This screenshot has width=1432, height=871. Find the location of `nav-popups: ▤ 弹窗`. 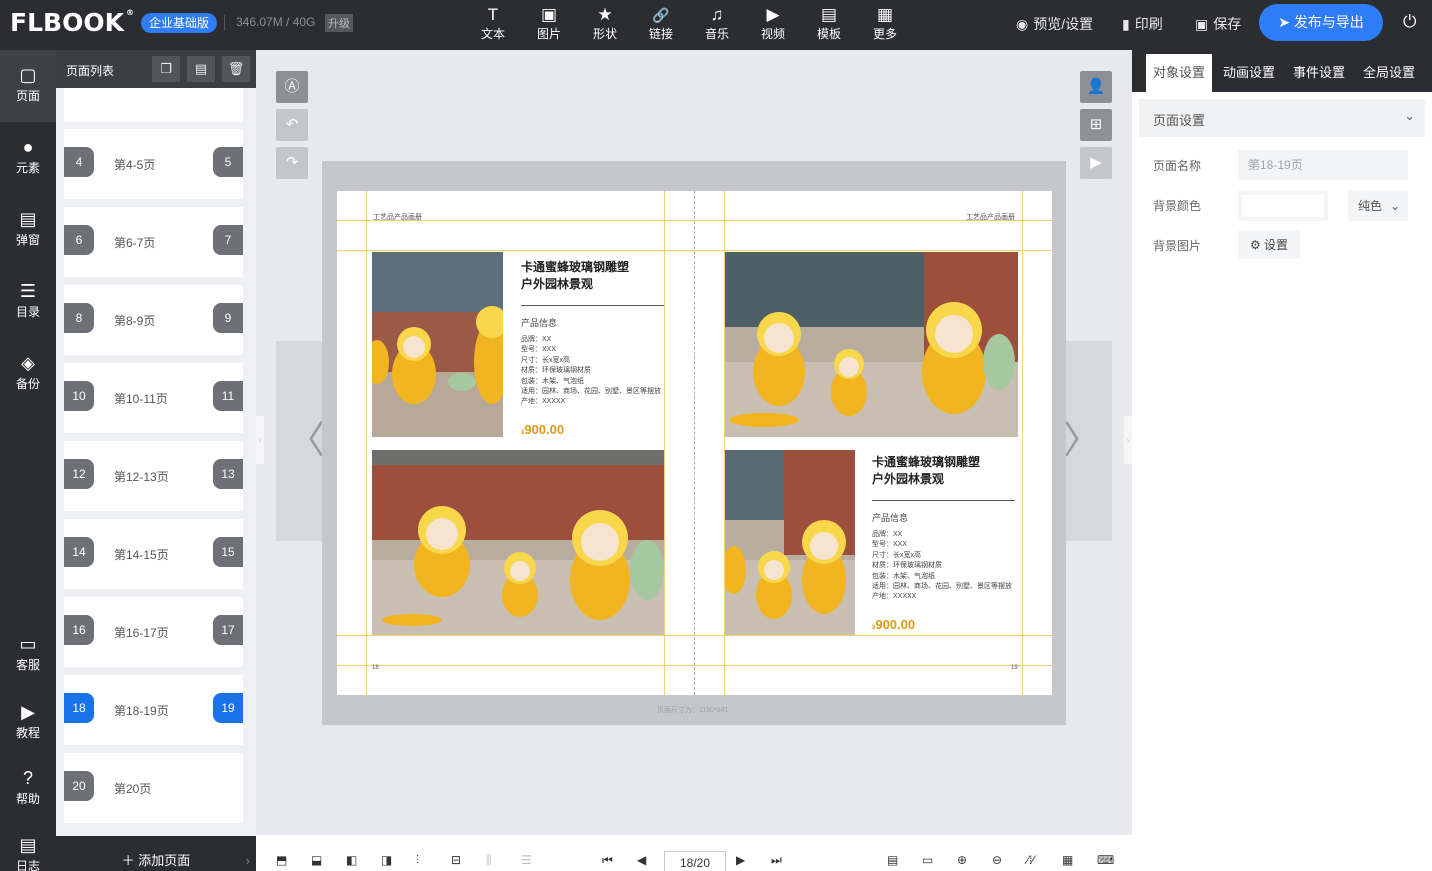

nav-popups: ▤ 弹窗 is located at coordinates (28, 230).